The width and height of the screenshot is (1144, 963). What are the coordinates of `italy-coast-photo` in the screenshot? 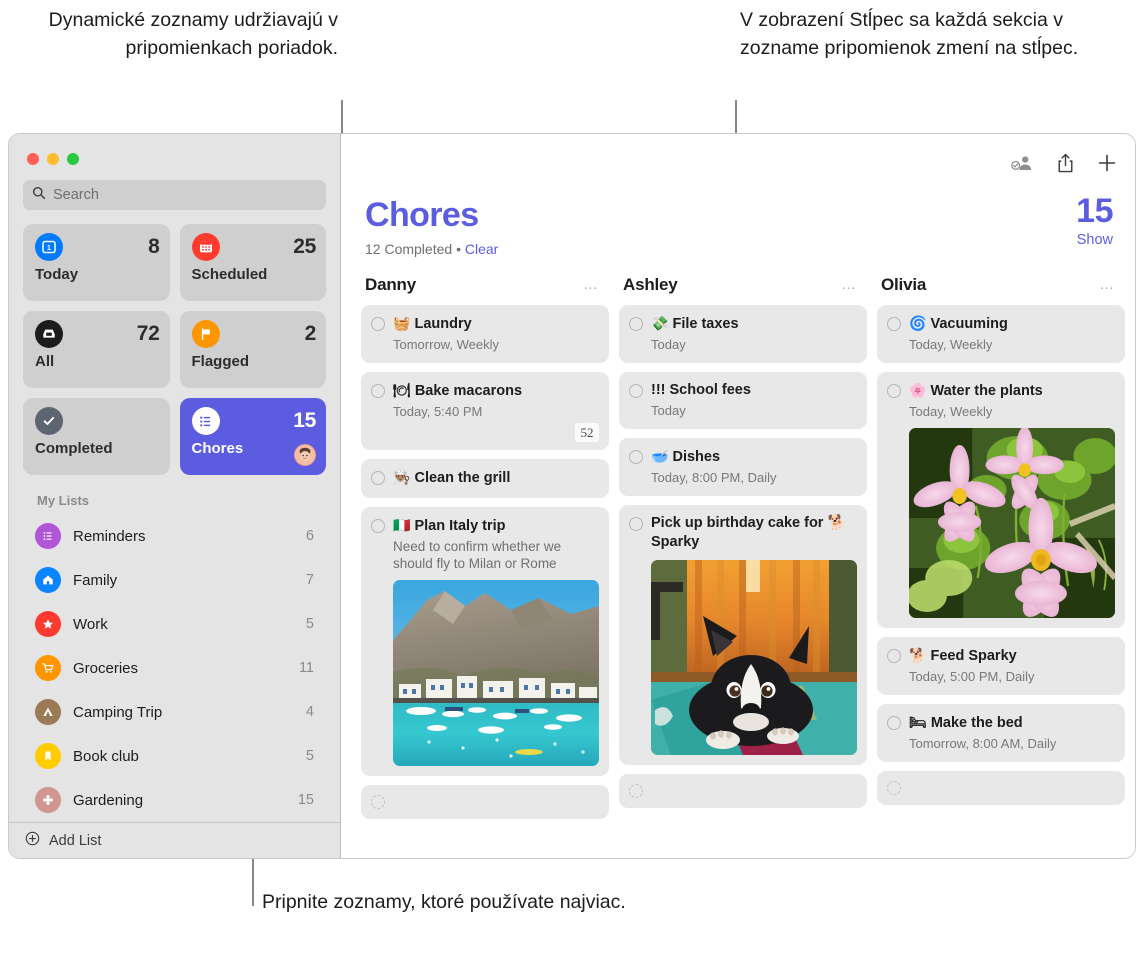 It's located at (496, 673).